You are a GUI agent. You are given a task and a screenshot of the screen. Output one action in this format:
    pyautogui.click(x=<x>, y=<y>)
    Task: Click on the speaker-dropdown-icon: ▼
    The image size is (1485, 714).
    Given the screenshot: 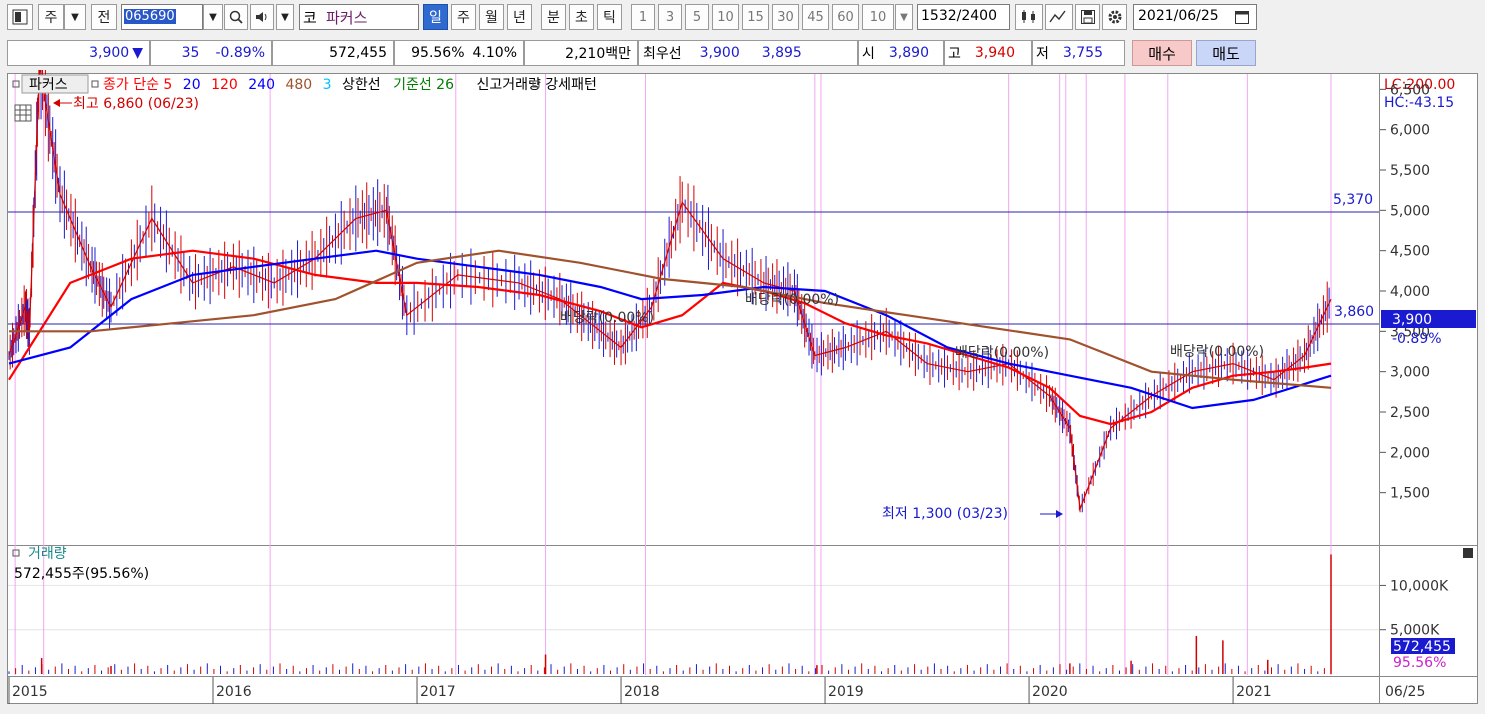 What is the action you would take?
    pyautogui.click(x=285, y=17)
    